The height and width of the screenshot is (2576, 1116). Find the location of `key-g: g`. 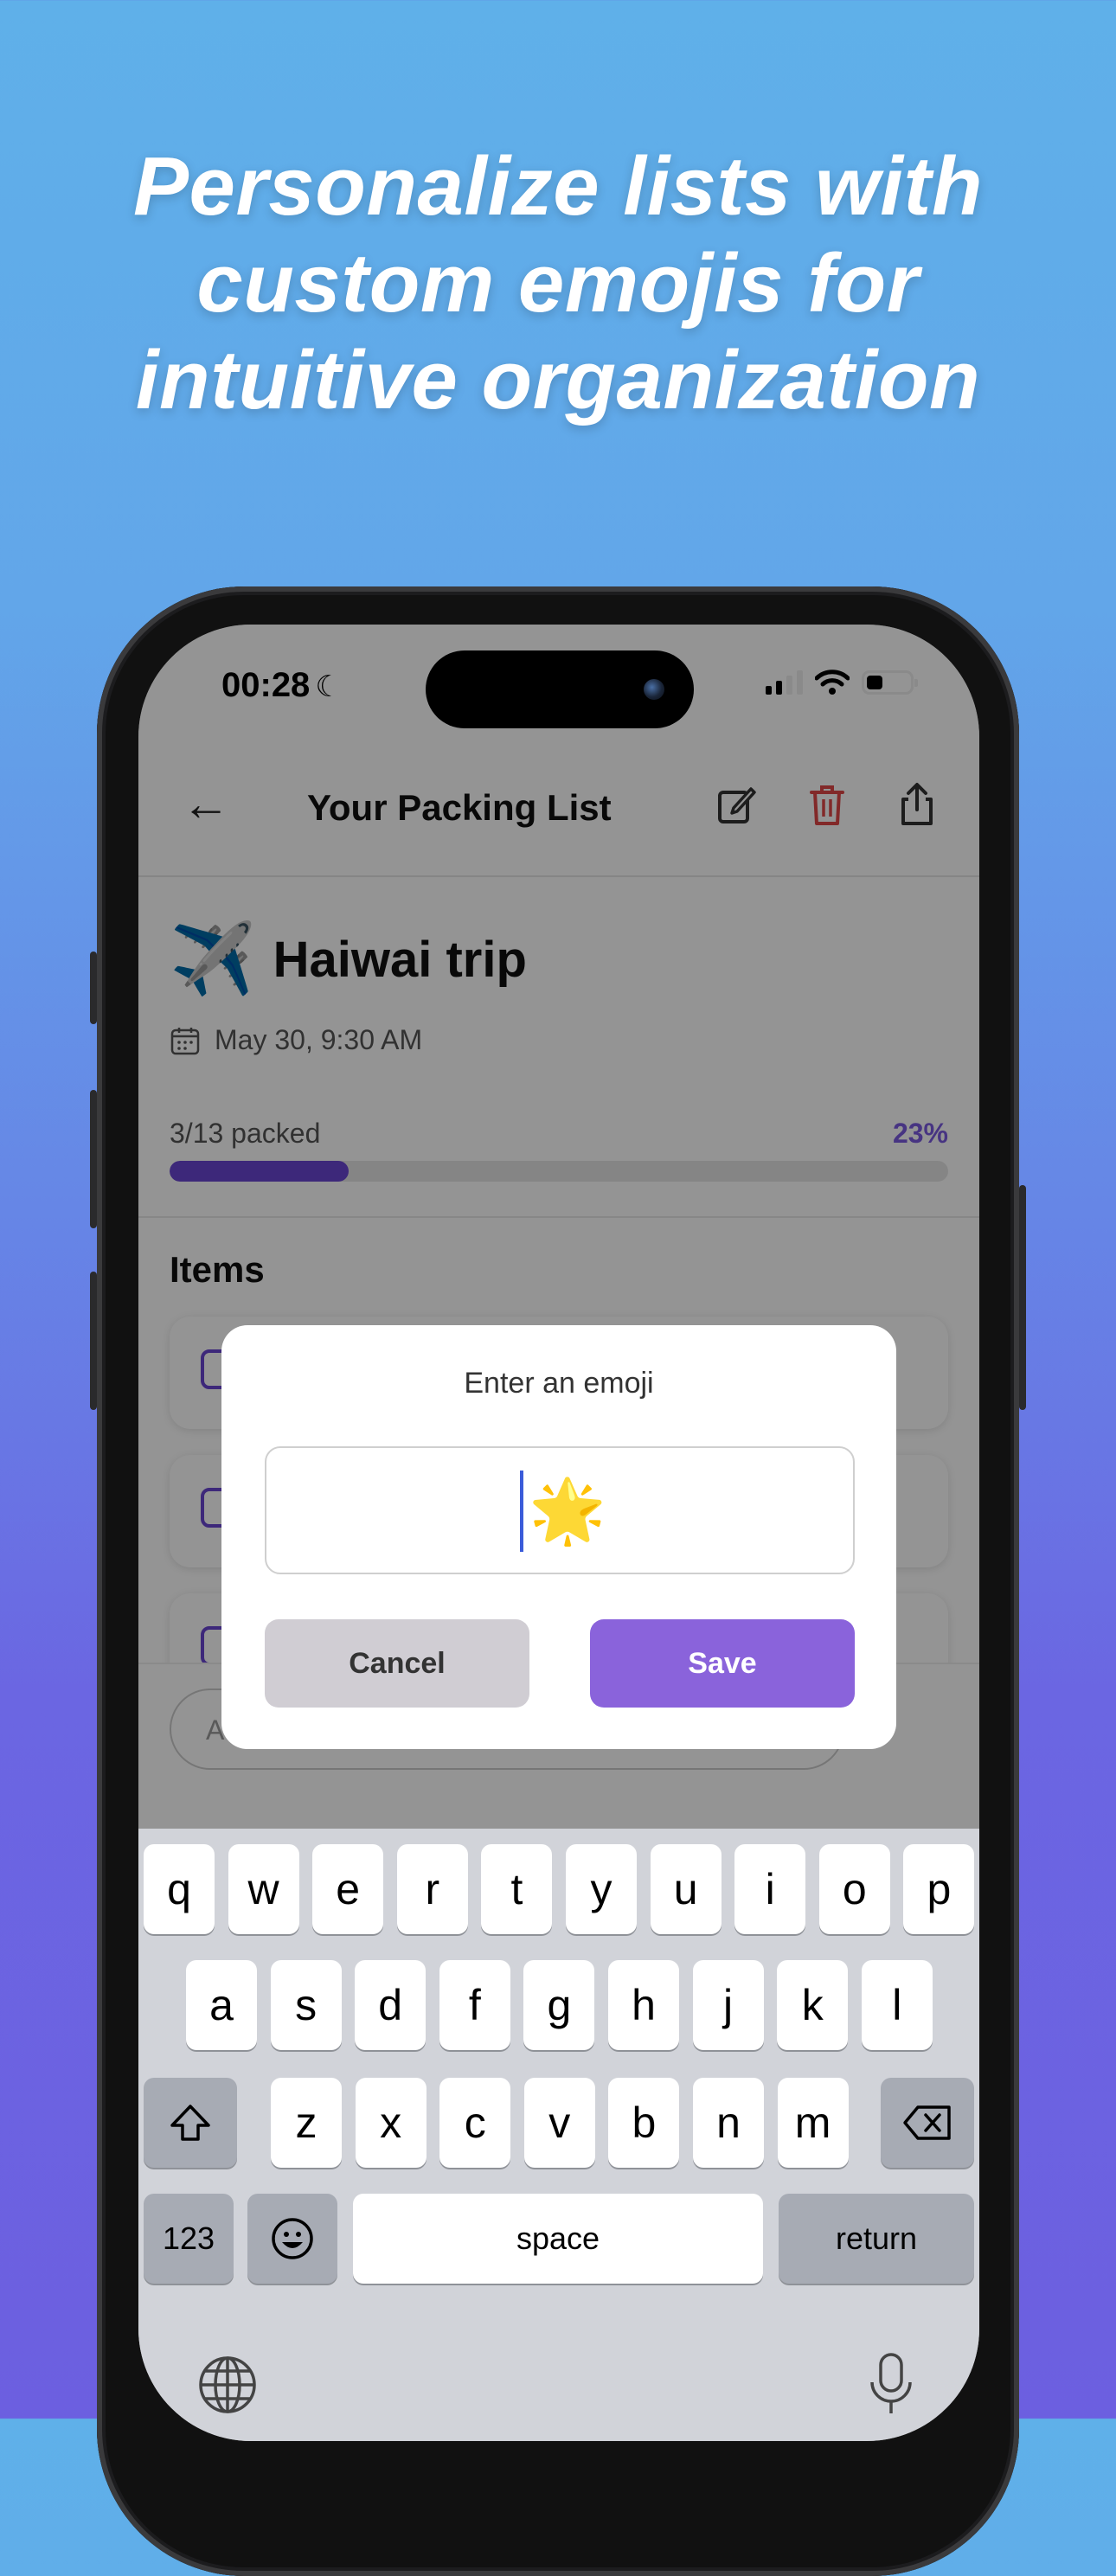

key-g: g is located at coordinates (559, 2005).